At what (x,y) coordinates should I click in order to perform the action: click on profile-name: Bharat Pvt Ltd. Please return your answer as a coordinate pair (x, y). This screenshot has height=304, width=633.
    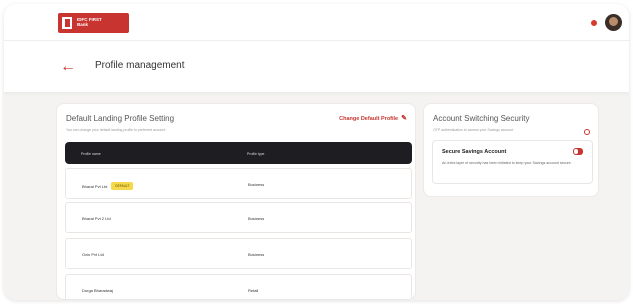
    Looking at the image, I should click on (95, 186).